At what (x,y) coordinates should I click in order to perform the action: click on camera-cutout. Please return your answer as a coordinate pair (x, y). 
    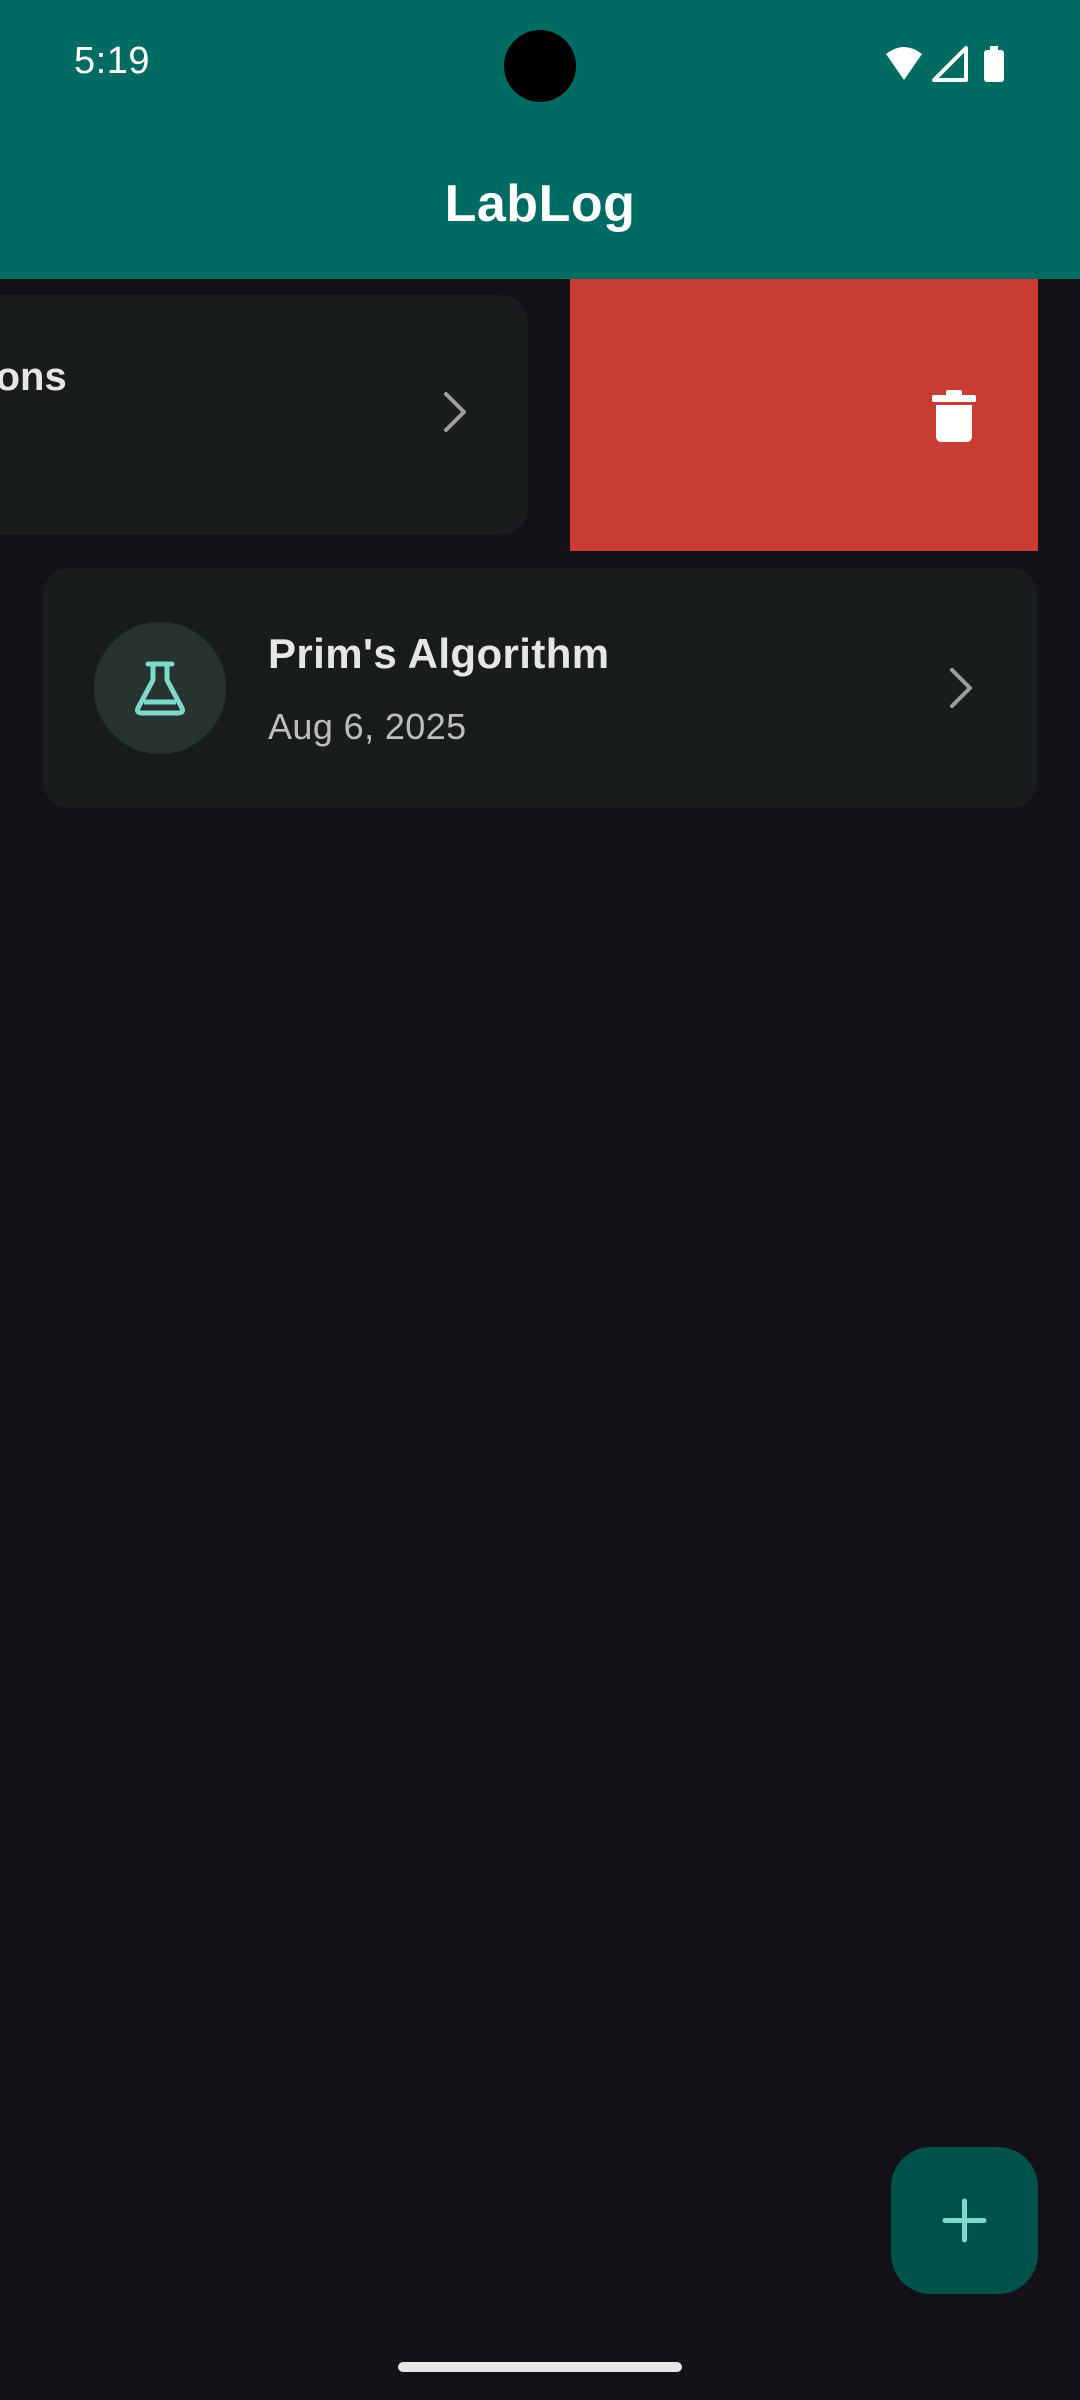
    Looking at the image, I should click on (540, 66).